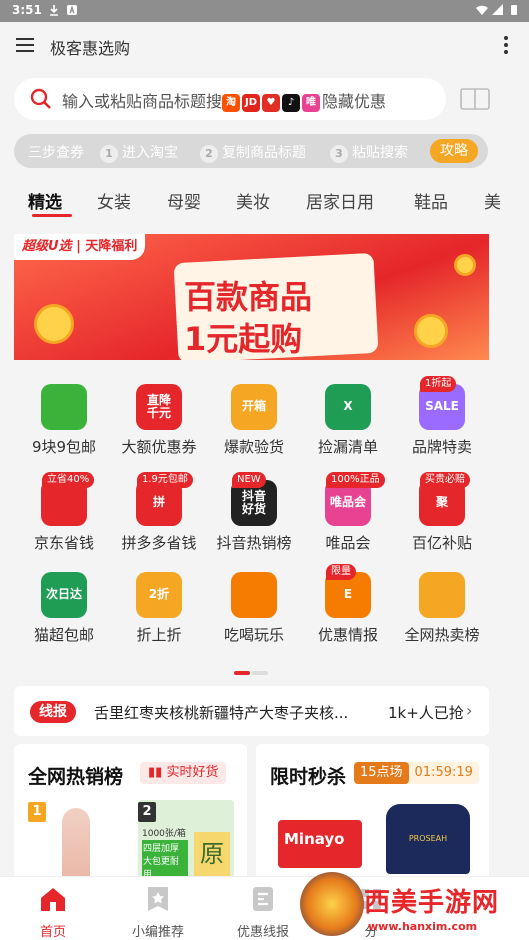 Image resolution: width=529 pixels, height=940 pixels. I want to click on grid-item-12: 2折 折上折, so click(159, 614).